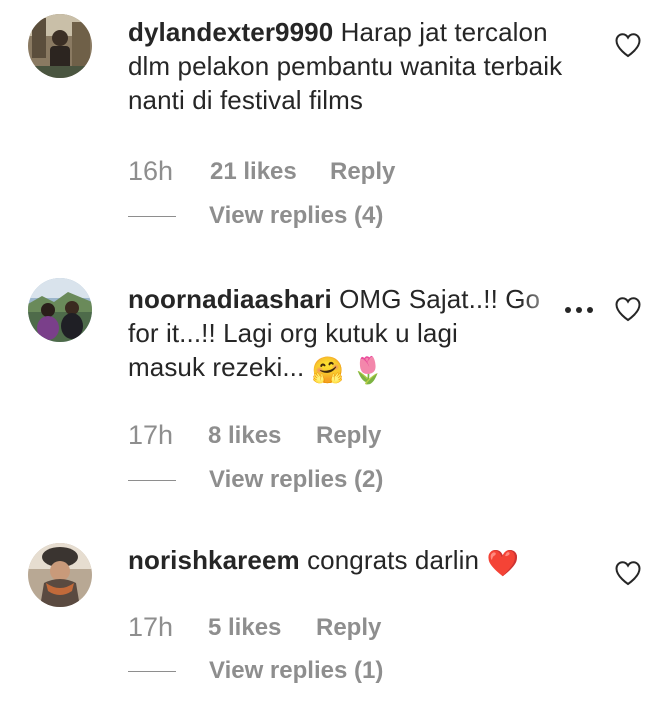  What do you see at coordinates (293, 333) in the screenshot?
I see `comment-body: for it...!! Lagi org kutuk u lagi` at bounding box center [293, 333].